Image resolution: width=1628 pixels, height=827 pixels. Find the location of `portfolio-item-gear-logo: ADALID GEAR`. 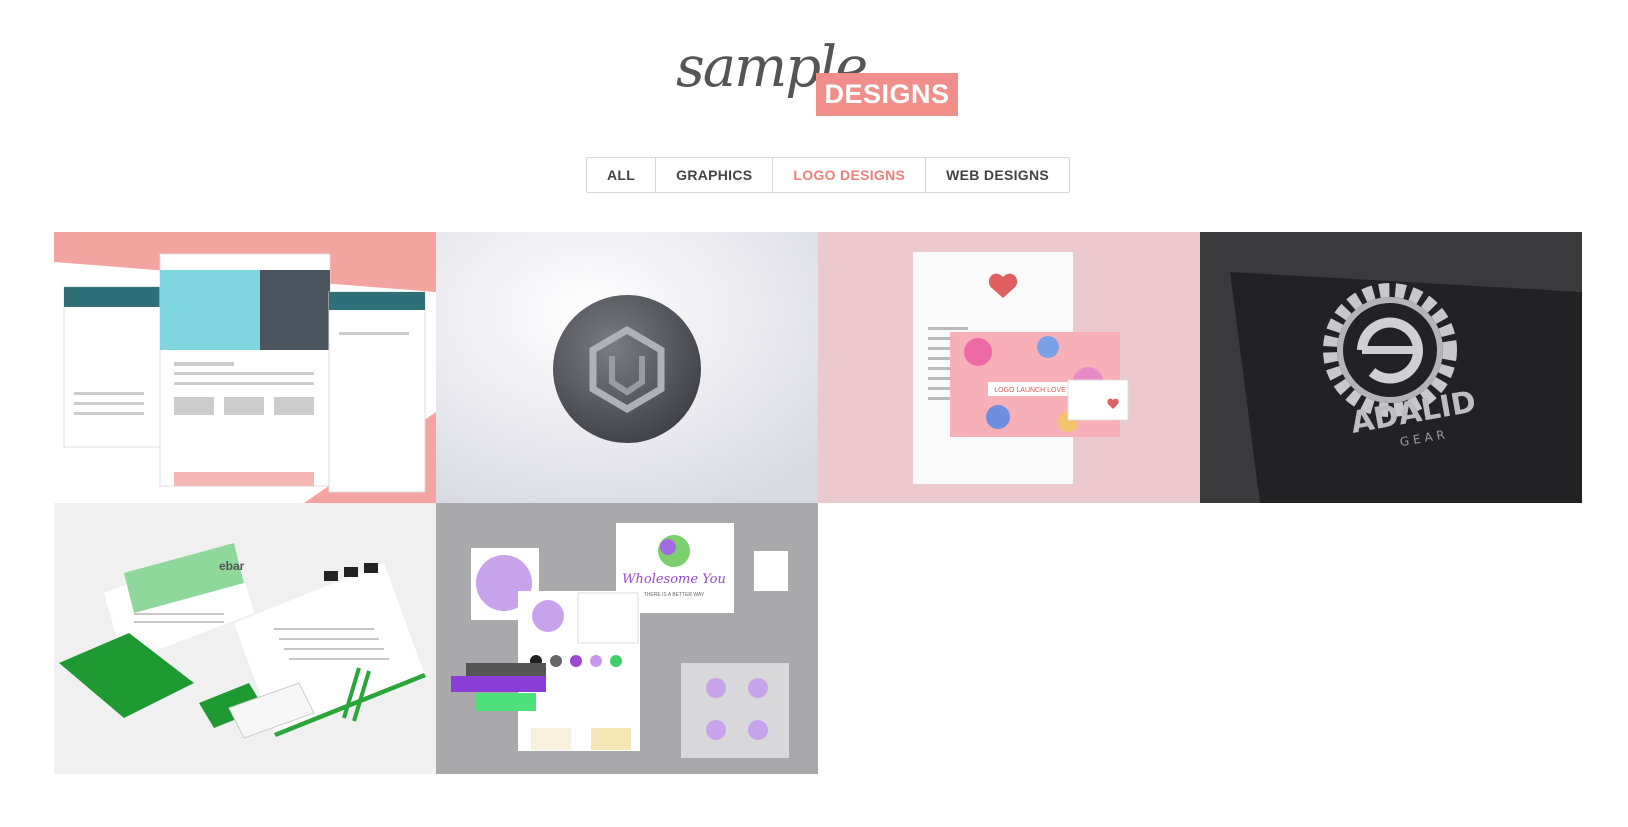

portfolio-item-gear-logo: ADALID GEAR is located at coordinates (1391, 367).